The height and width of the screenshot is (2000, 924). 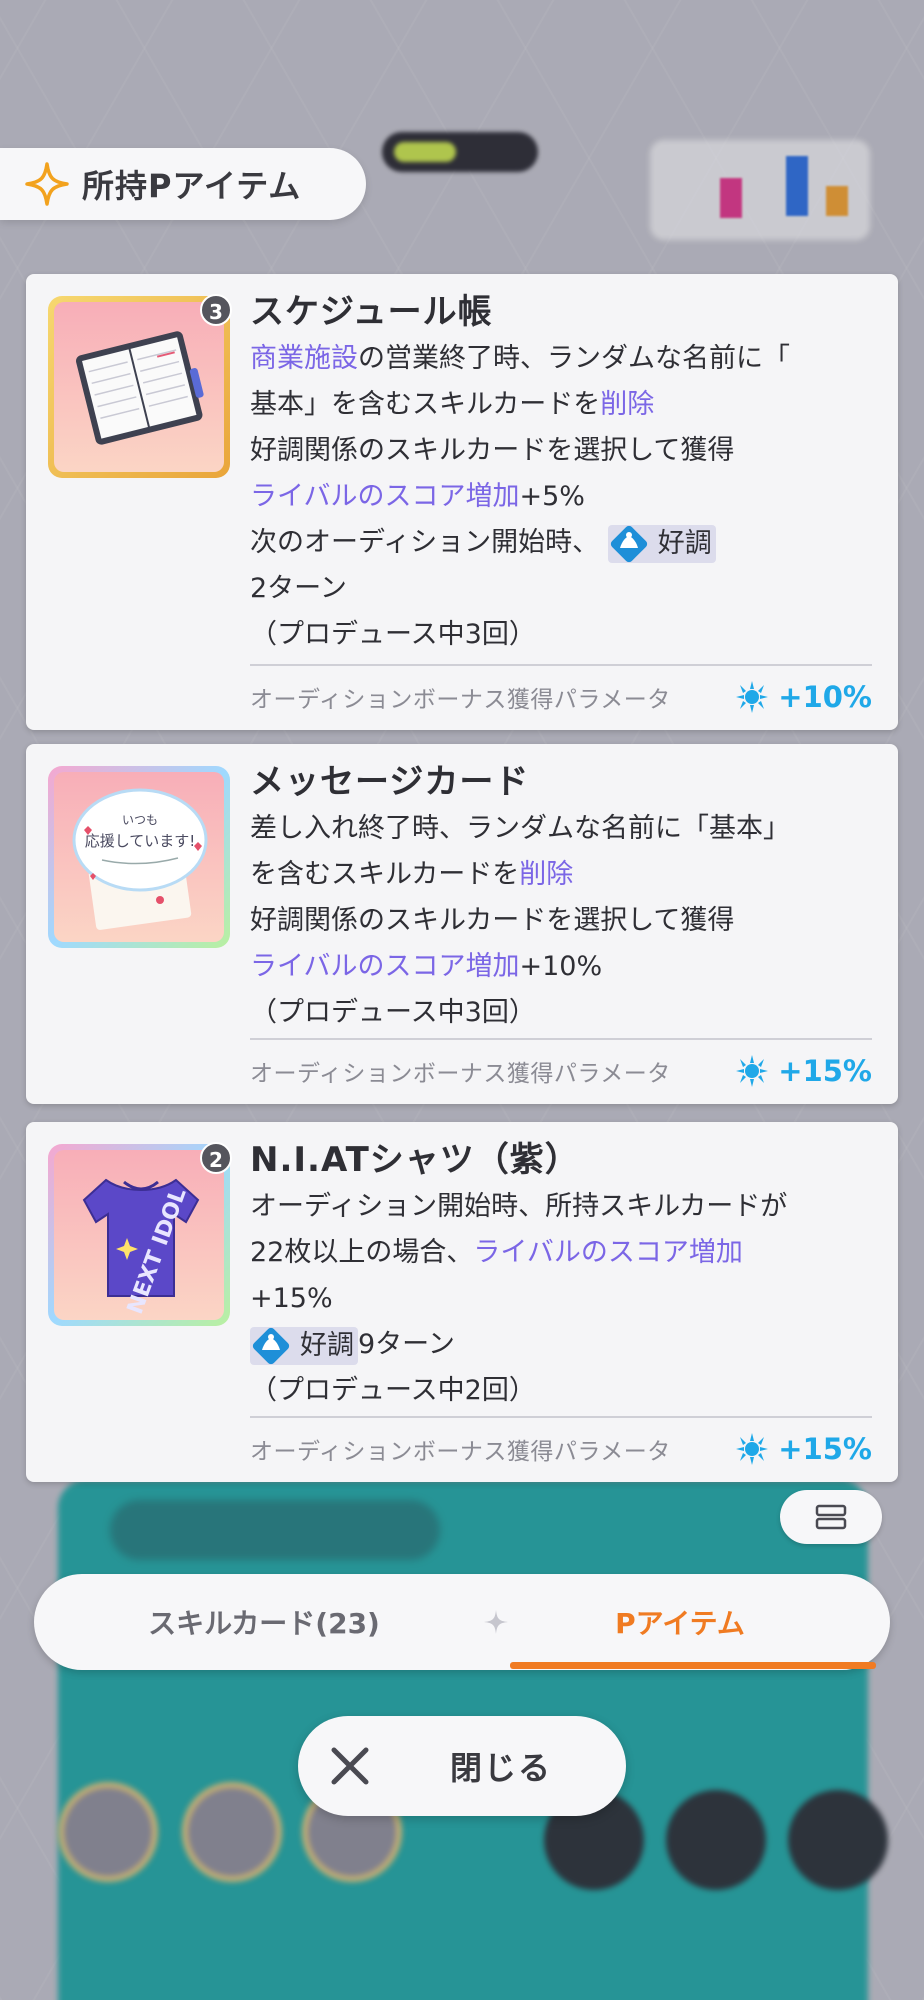 What do you see at coordinates (216, 1158) in the screenshot?
I see `item-count-badge: 2` at bounding box center [216, 1158].